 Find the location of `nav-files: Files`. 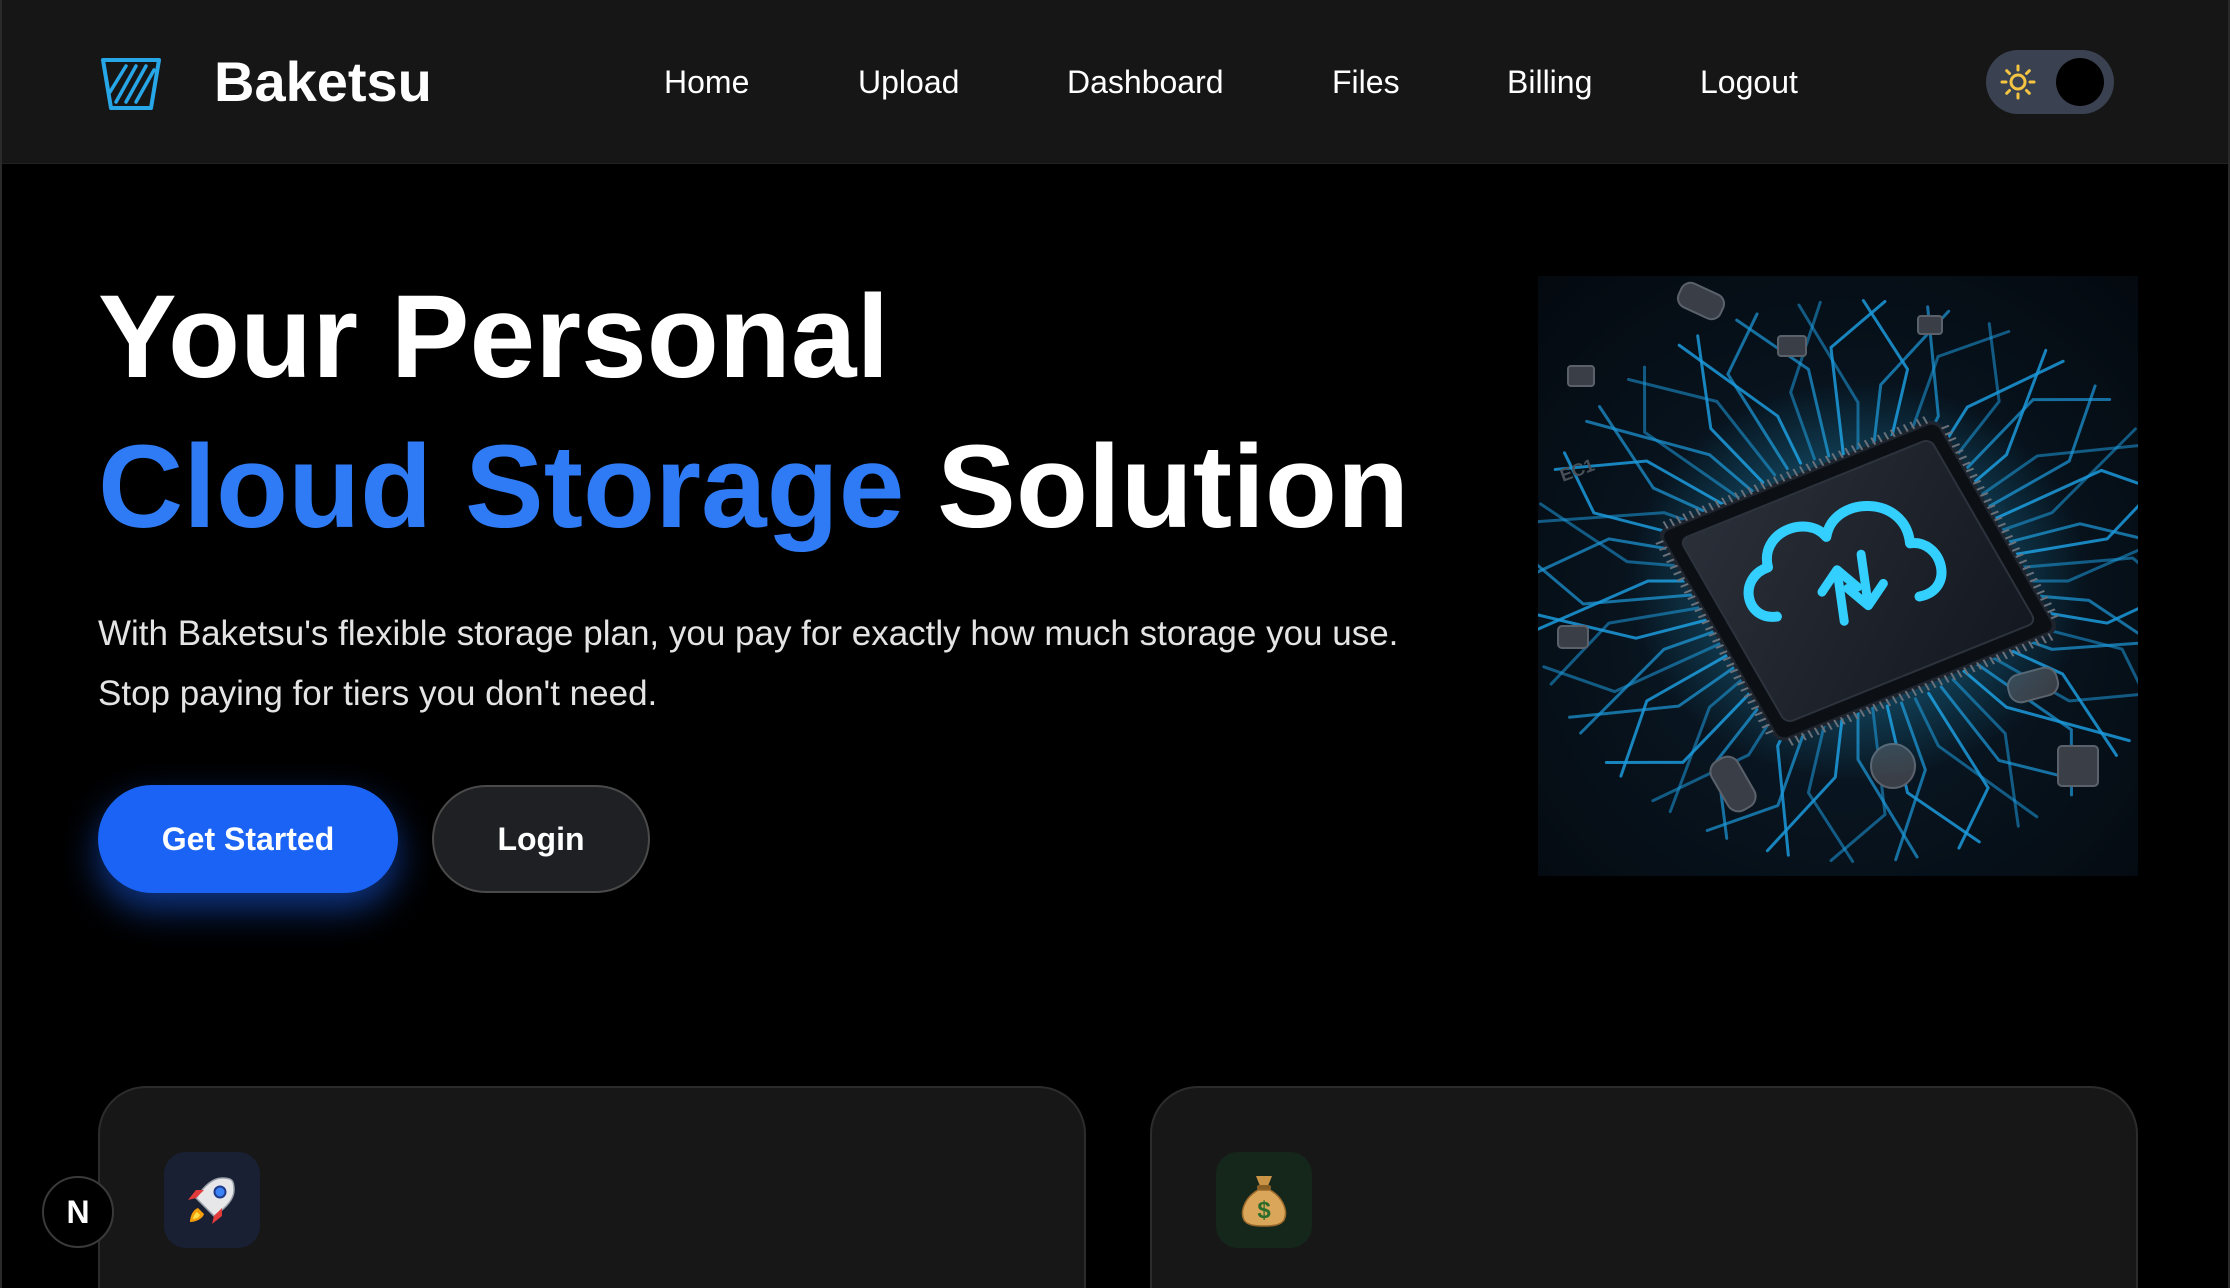

nav-files: Files is located at coordinates (1366, 82).